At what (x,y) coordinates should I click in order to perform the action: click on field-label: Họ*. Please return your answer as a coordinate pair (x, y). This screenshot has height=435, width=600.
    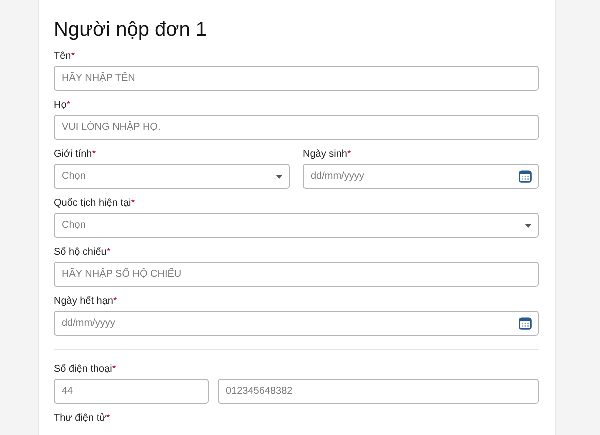
    Looking at the image, I should click on (62, 106).